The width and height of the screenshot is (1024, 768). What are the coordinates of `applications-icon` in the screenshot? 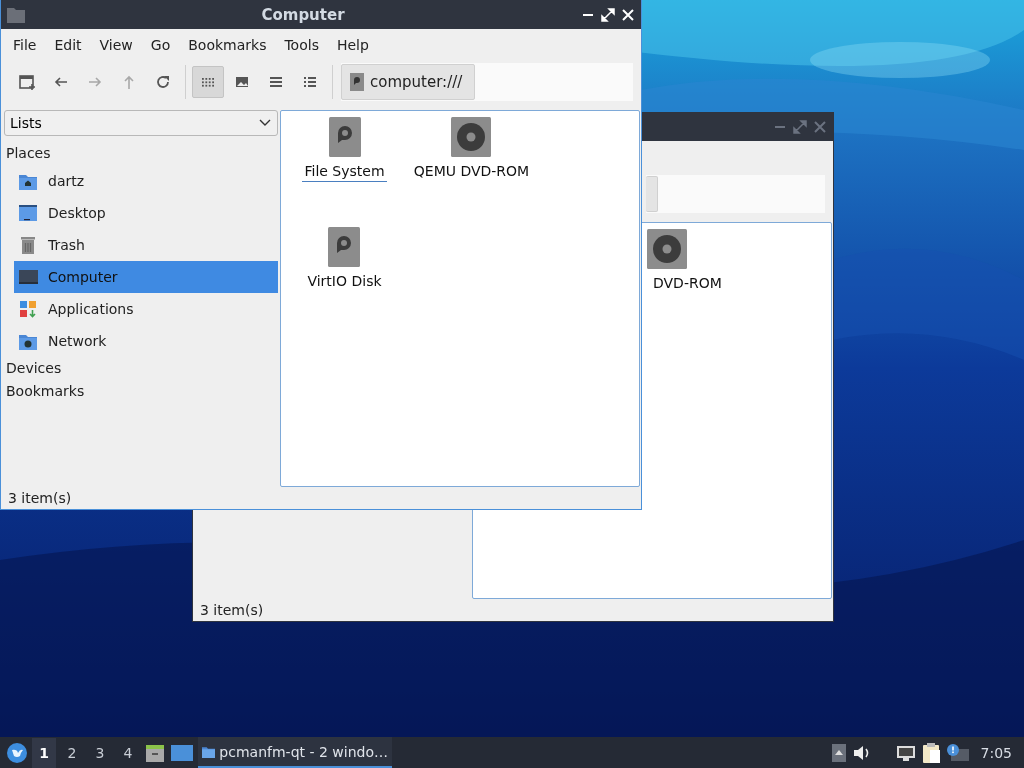 It's located at (28, 309).